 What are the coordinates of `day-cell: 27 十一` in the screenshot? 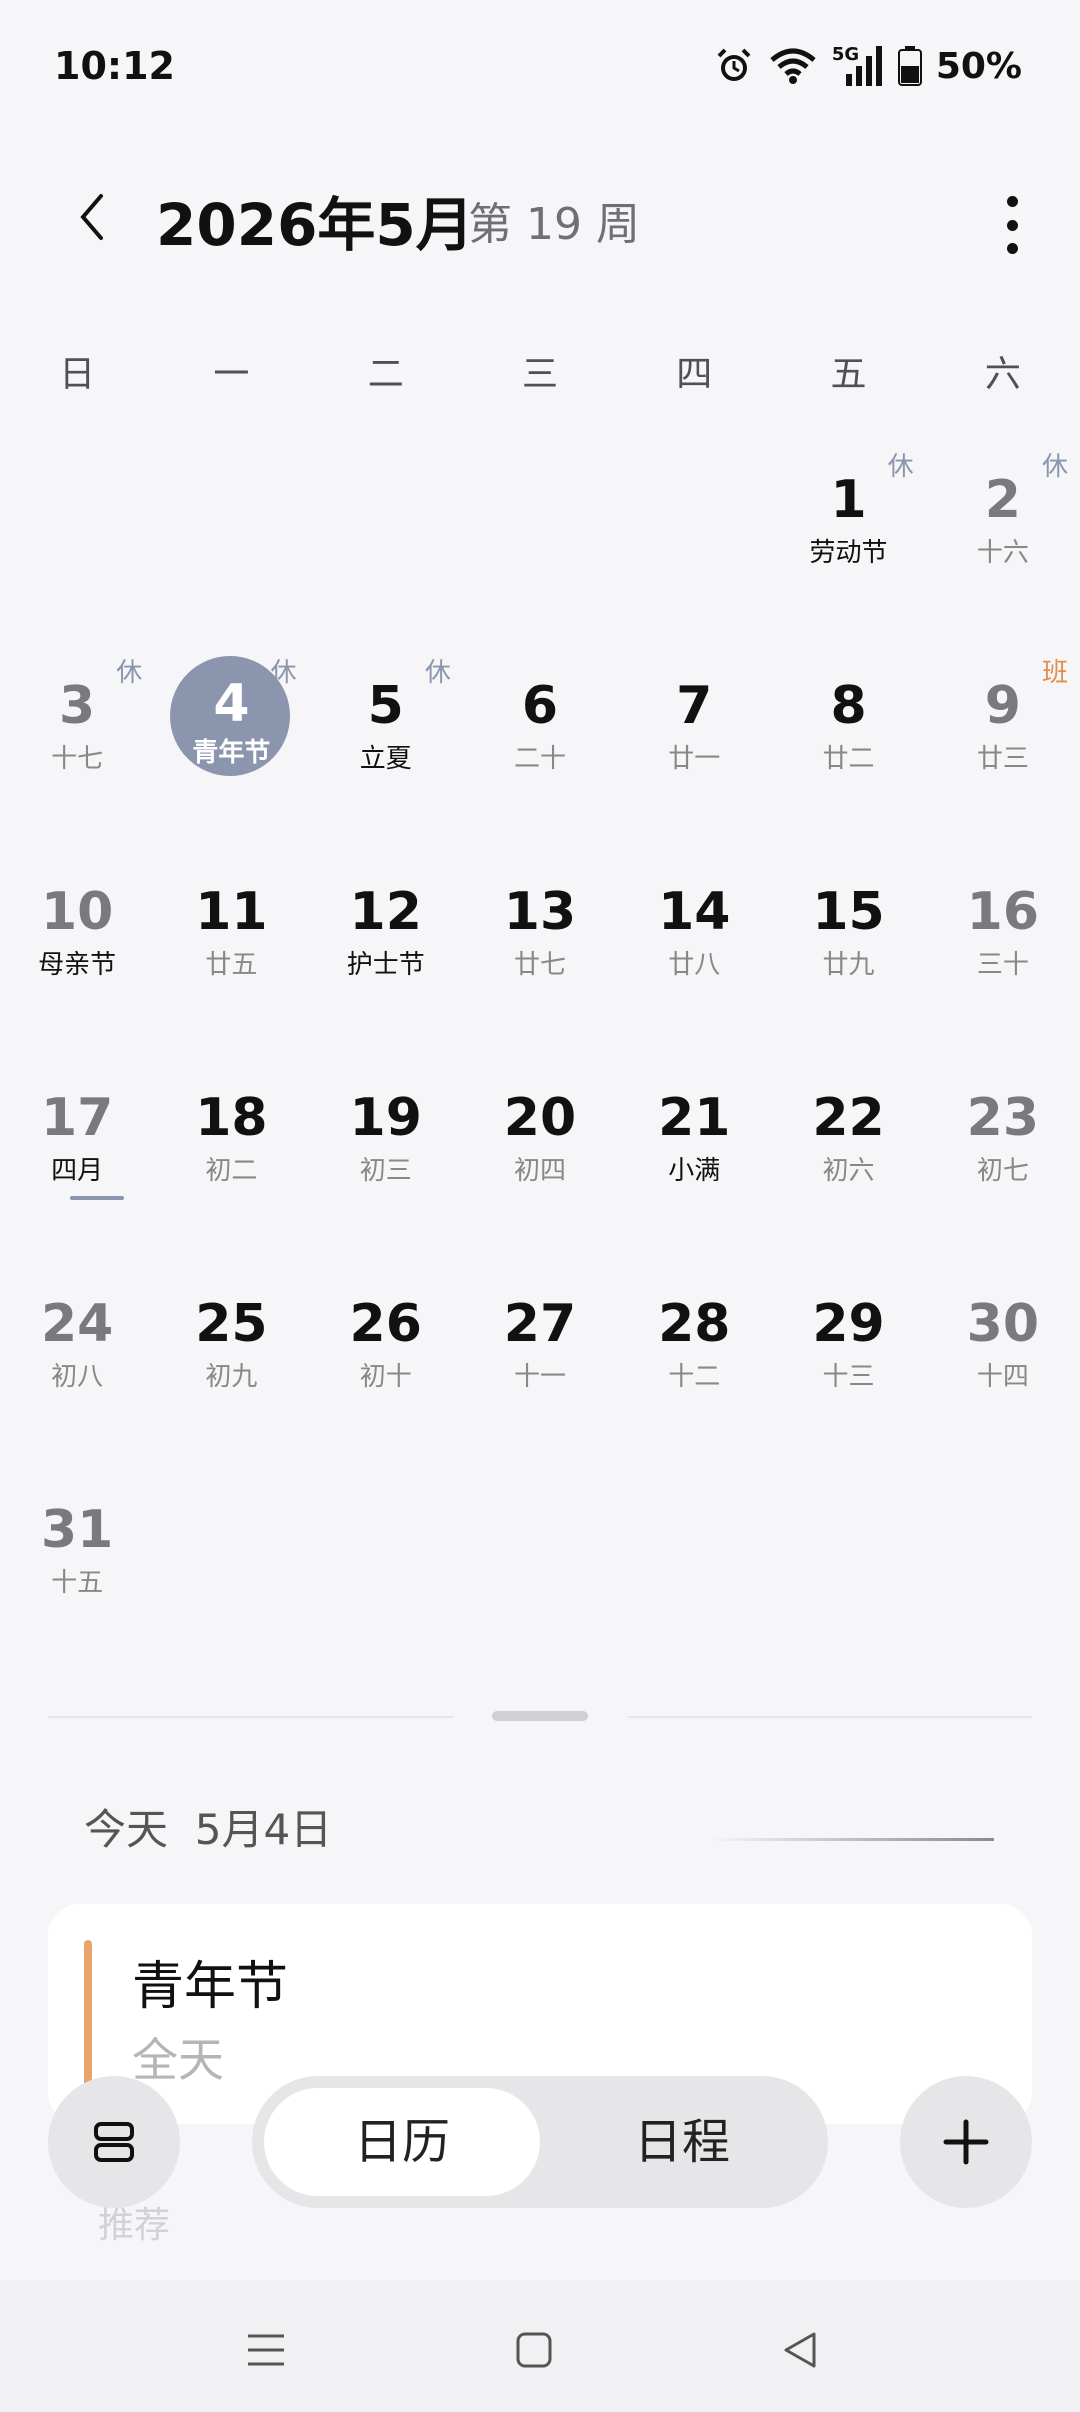 It's located at (540, 1357).